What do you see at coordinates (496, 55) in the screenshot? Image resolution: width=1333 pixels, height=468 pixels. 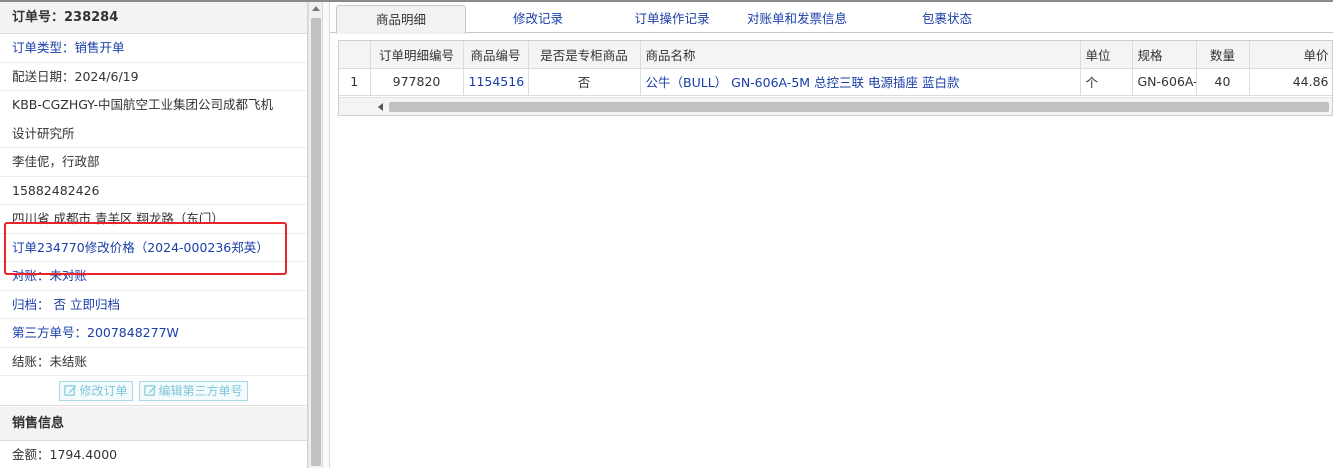 I see `col-product-id: 商品编号` at bounding box center [496, 55].